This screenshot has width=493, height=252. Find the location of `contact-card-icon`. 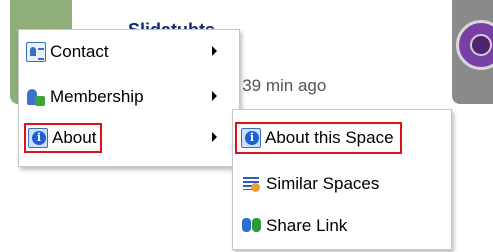

contact-card-icon is located at coordinates (36, 52).